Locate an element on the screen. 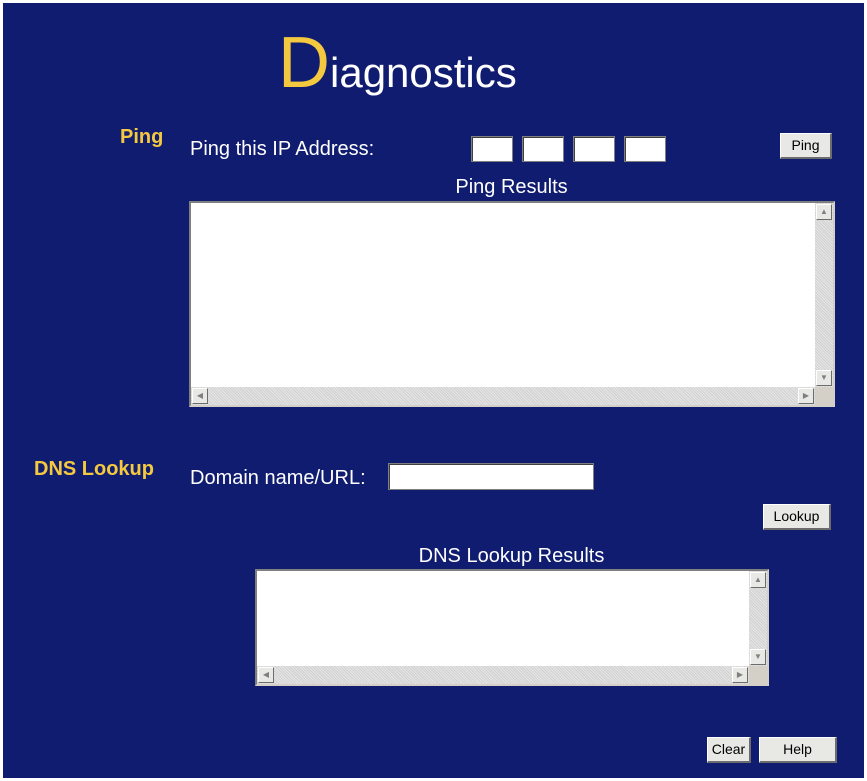  ip-octet-3-input is located at coordinates (594, 149).